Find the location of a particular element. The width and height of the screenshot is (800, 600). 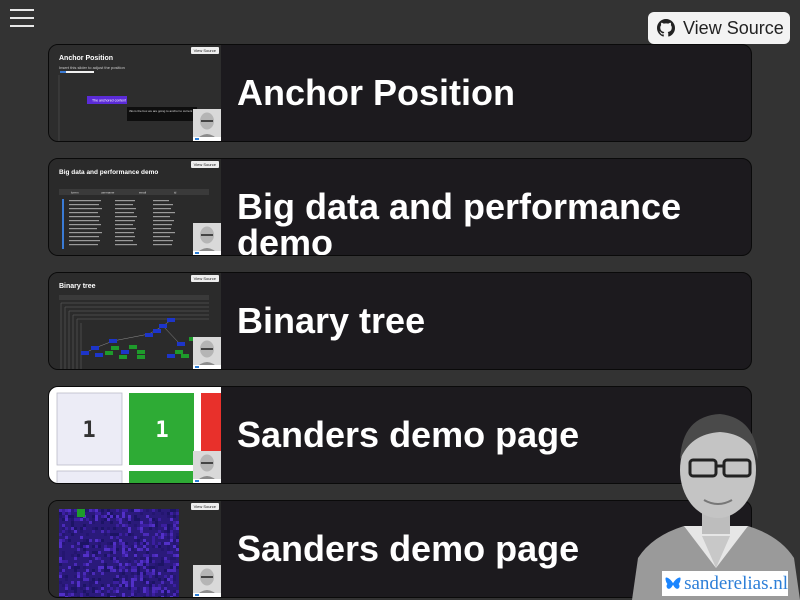

thumbnail: 1 1 is located at coordinates (135, 435).